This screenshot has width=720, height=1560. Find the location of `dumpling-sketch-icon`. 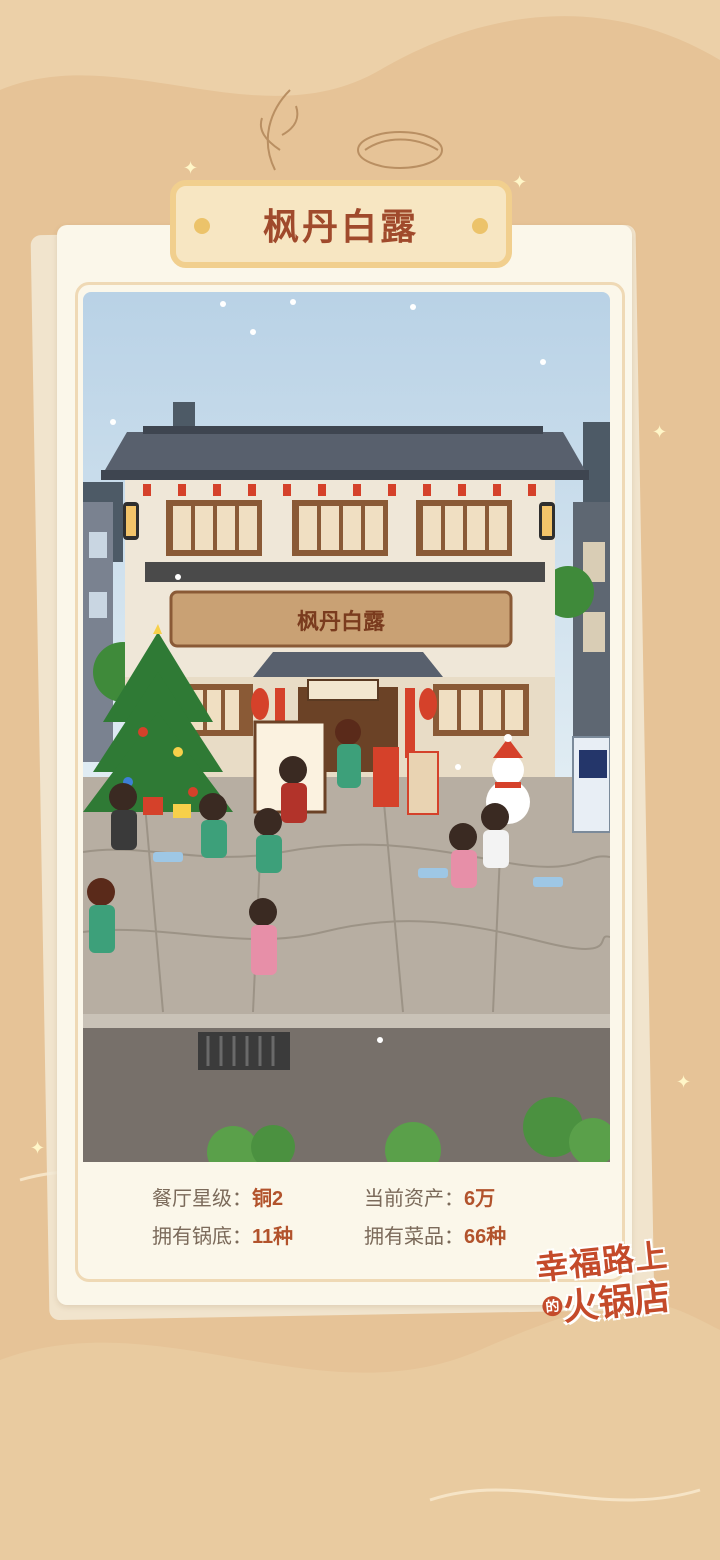

dumpling-sketch-icon is located at coordinates (400, 150).